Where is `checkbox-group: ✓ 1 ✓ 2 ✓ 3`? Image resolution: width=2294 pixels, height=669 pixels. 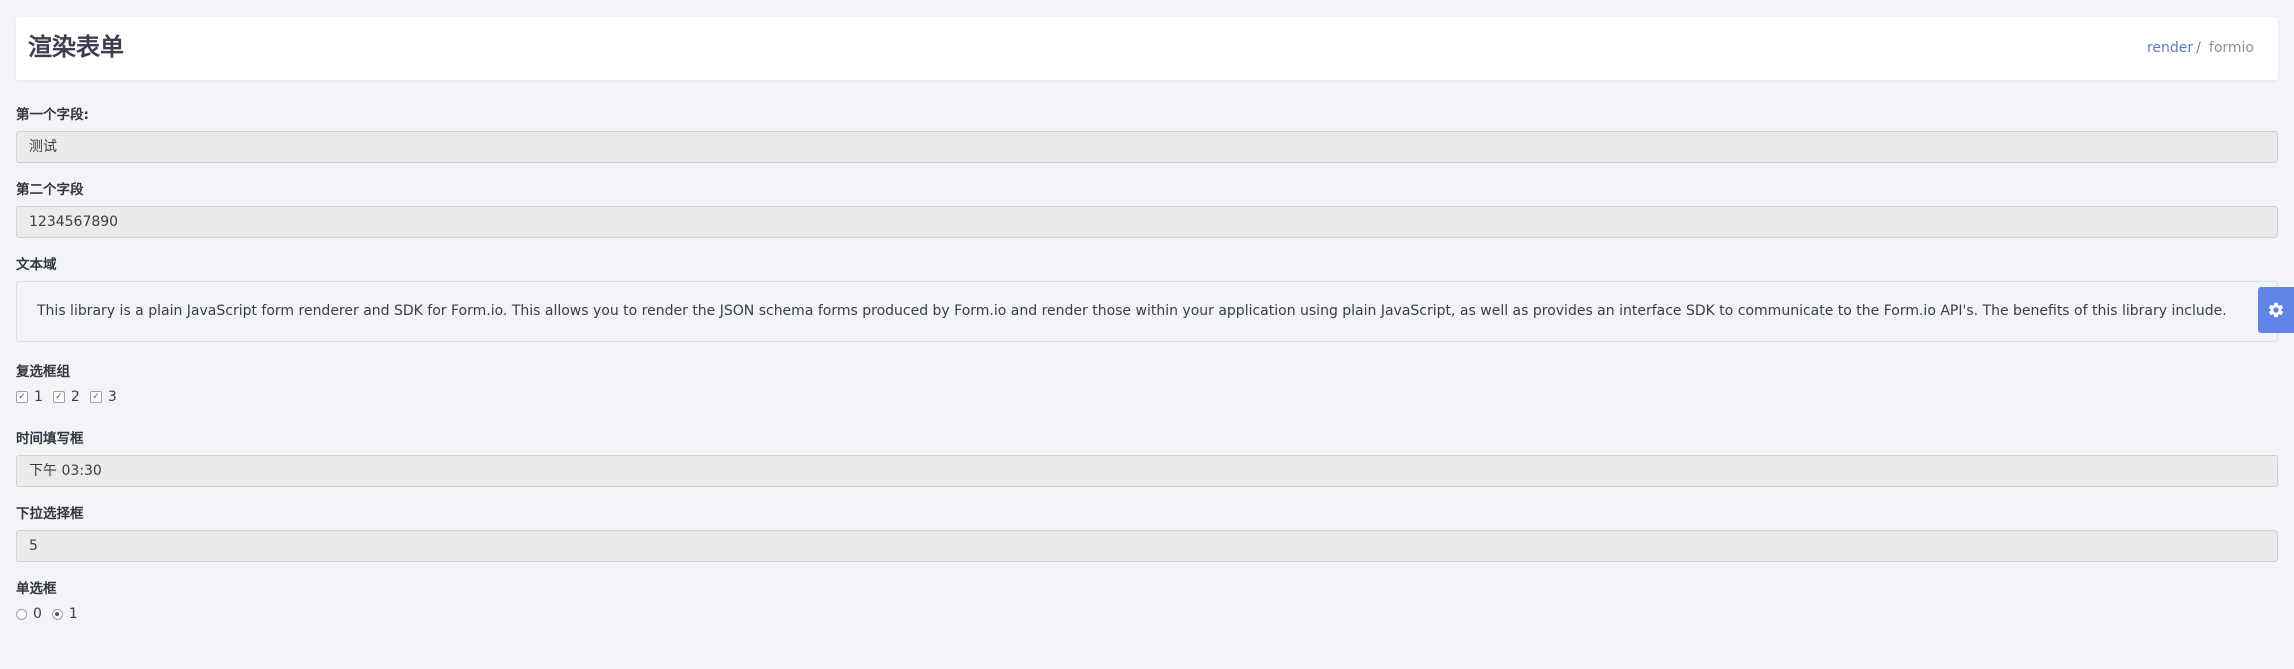
checkbox-group: ✓ 1 ✓ 2 ✓ 3 is located at coordinates (71, 397).